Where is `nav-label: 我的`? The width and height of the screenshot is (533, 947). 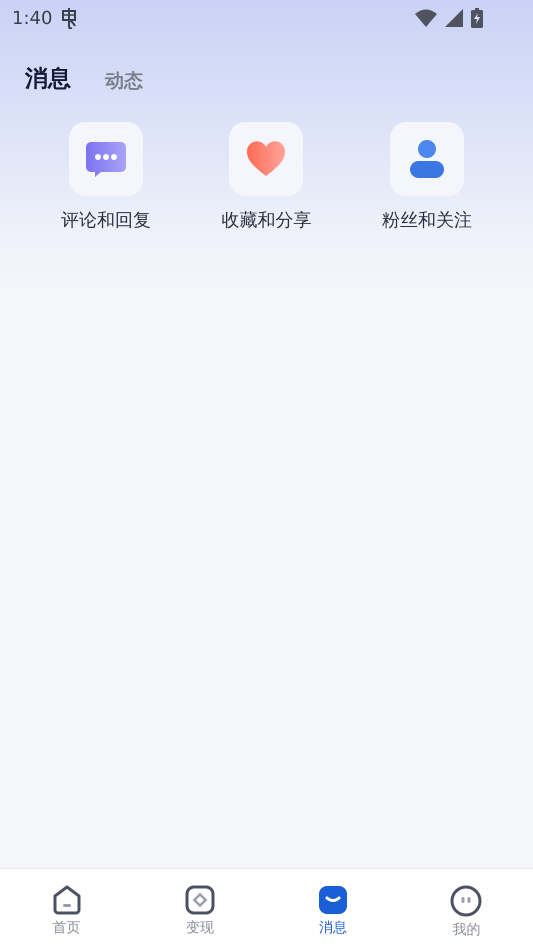
nav-label: 我的 is located at coordinates (466, 930).